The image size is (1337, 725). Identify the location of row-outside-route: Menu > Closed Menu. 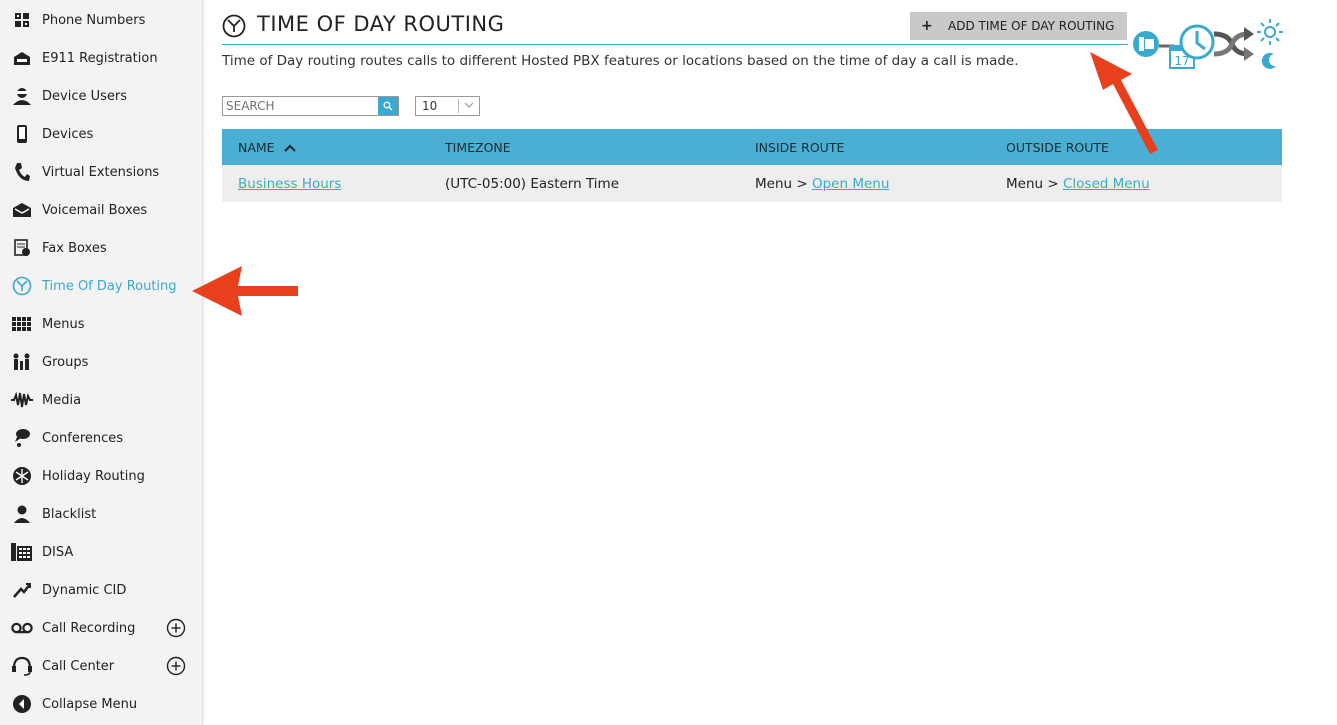
(1078, 184).